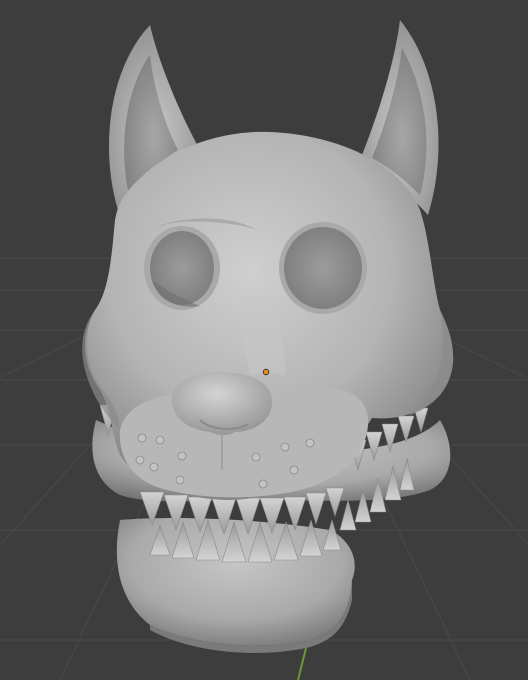  I want to click on object-origin-marker, so click(266, 372).